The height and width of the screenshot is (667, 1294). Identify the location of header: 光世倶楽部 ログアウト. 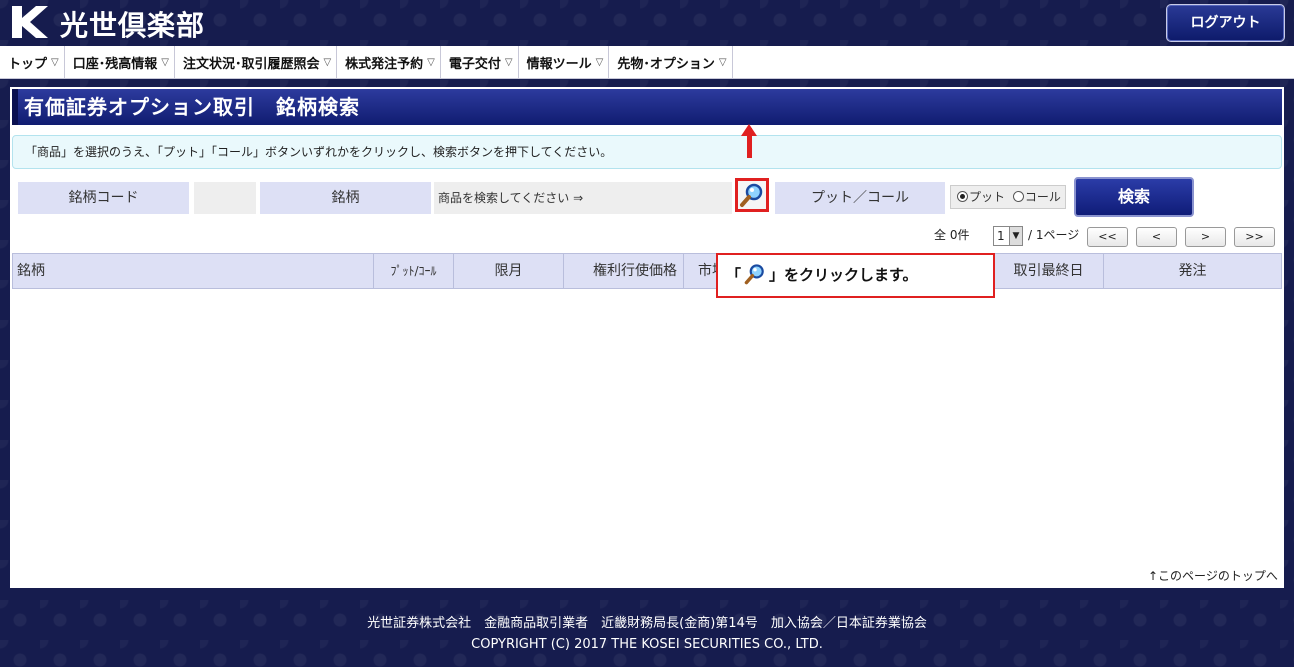
(647, 23).